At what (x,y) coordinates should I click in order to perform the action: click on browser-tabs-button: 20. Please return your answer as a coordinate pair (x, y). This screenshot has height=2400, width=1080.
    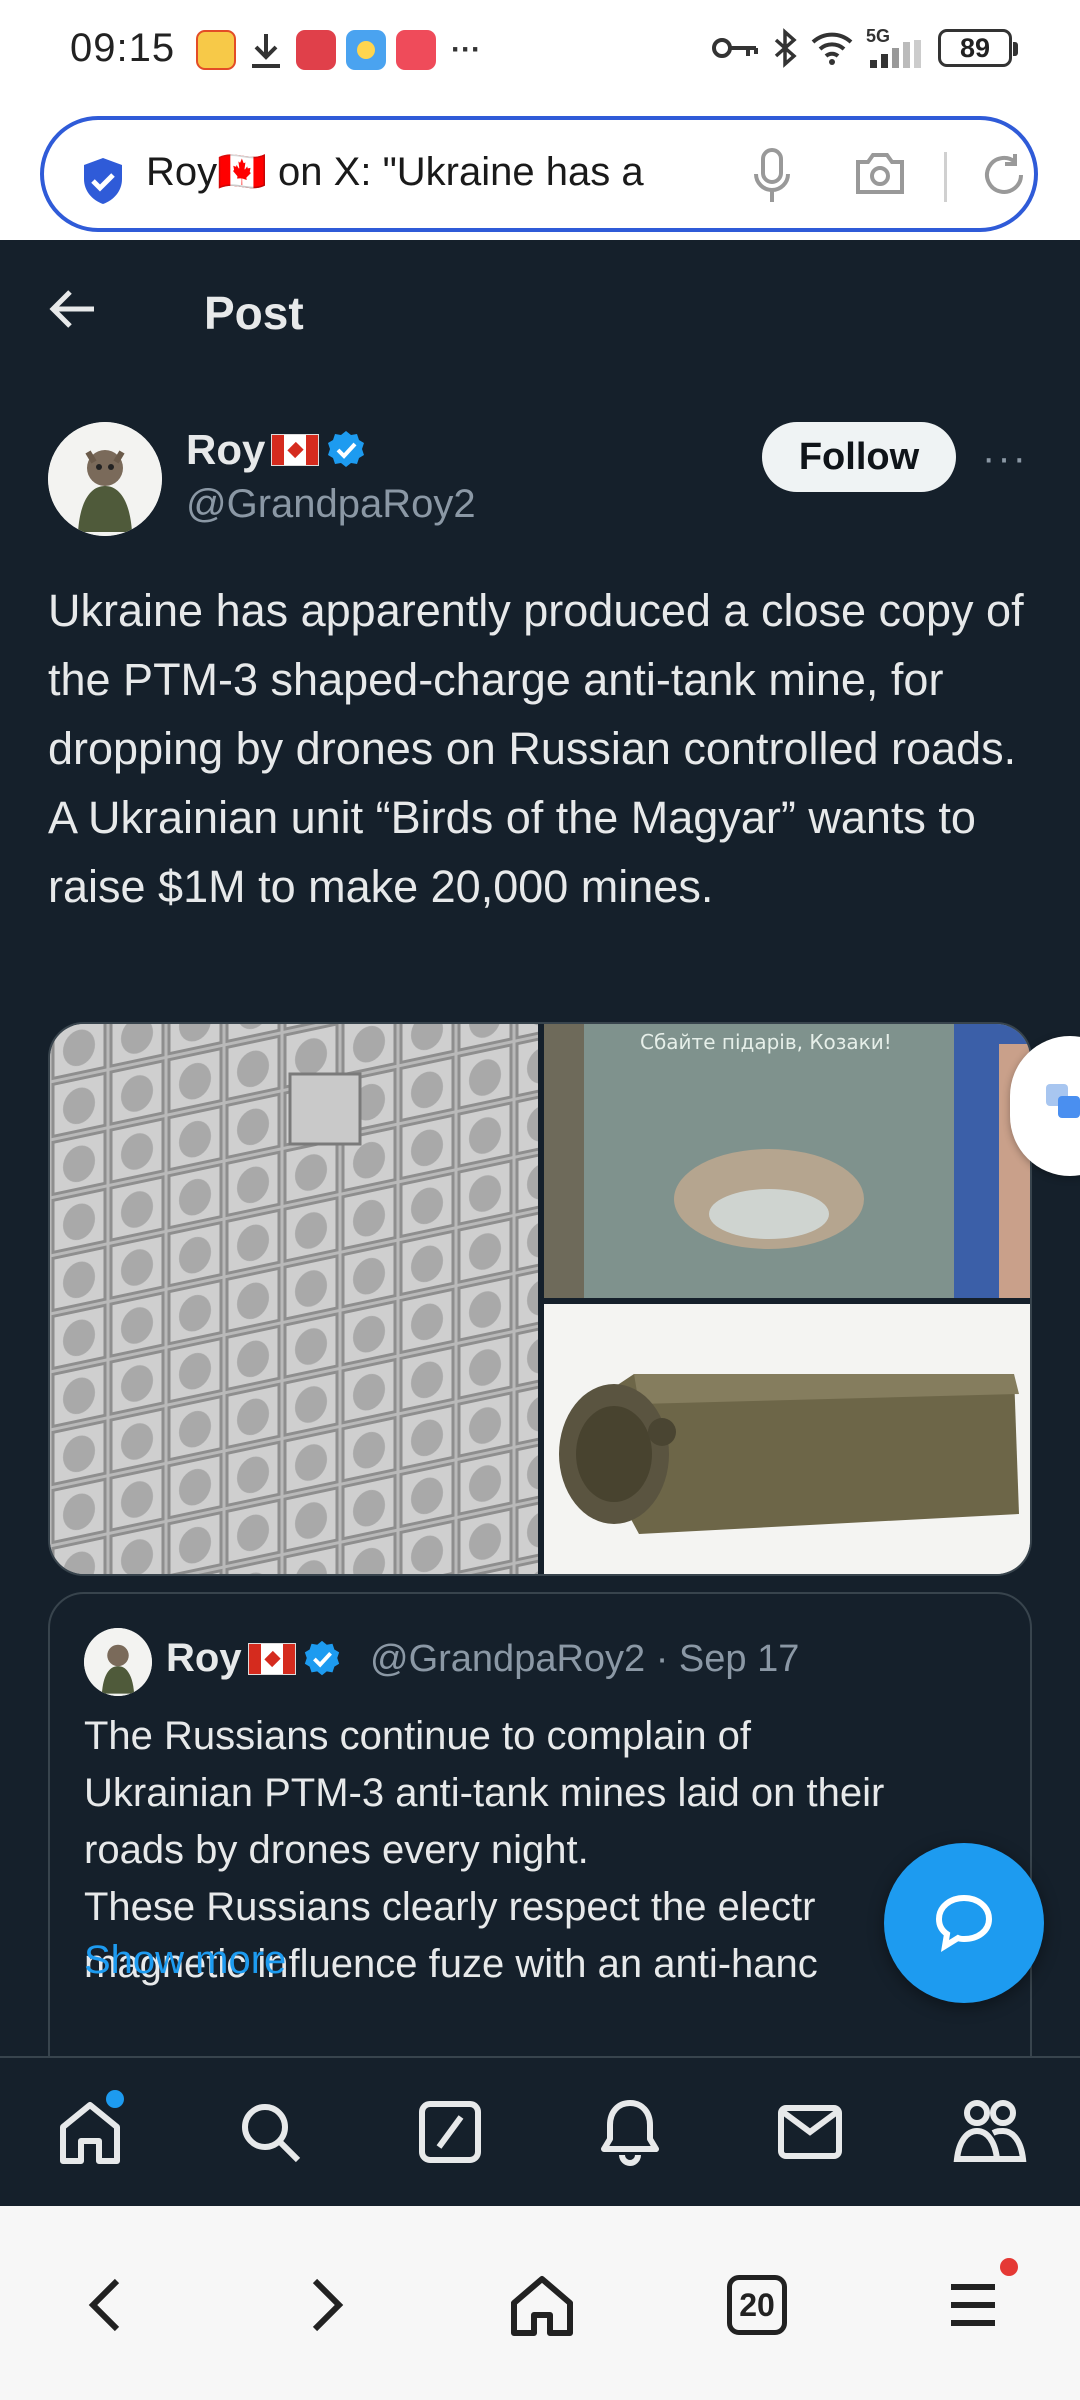
    Looking at the image, I should click on (757, 2305).